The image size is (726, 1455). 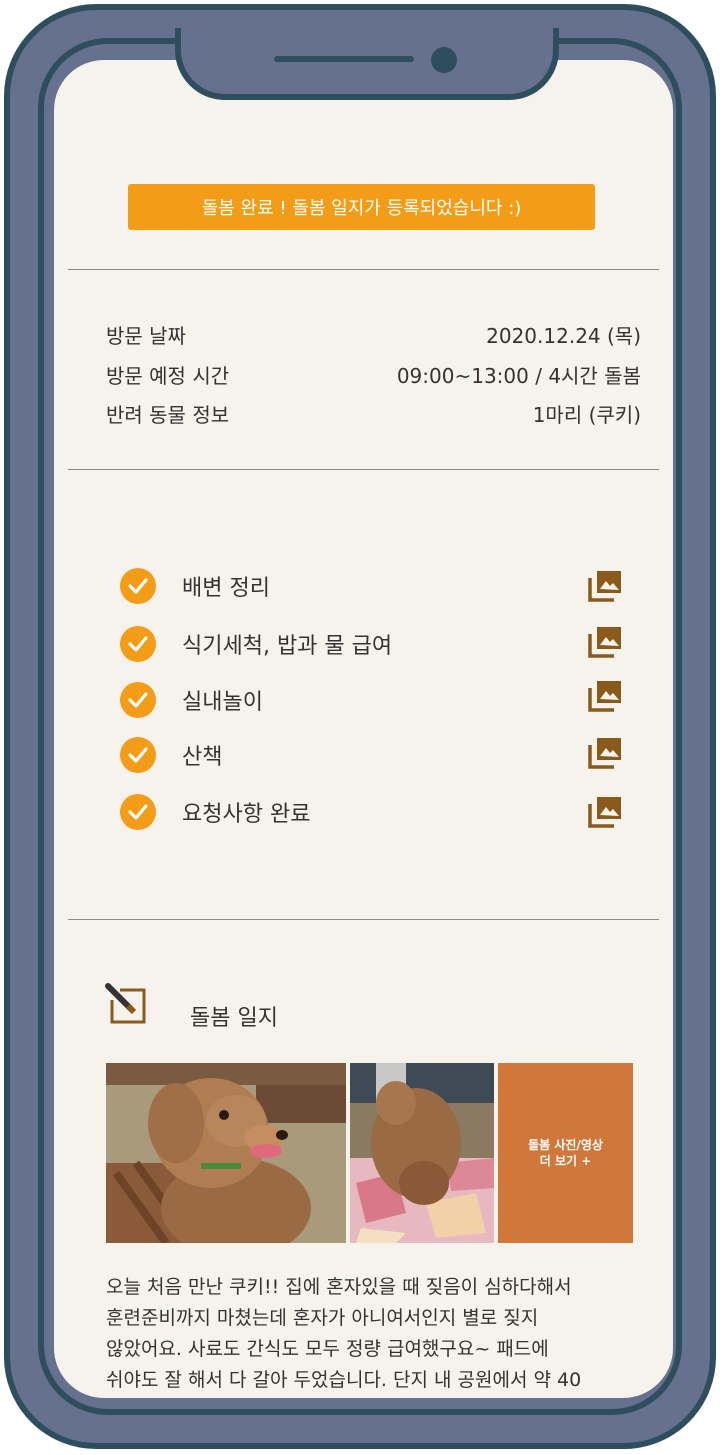 I want to click on more-label-1: 돌봄 사진/영상, so click(x=565, y=1144).